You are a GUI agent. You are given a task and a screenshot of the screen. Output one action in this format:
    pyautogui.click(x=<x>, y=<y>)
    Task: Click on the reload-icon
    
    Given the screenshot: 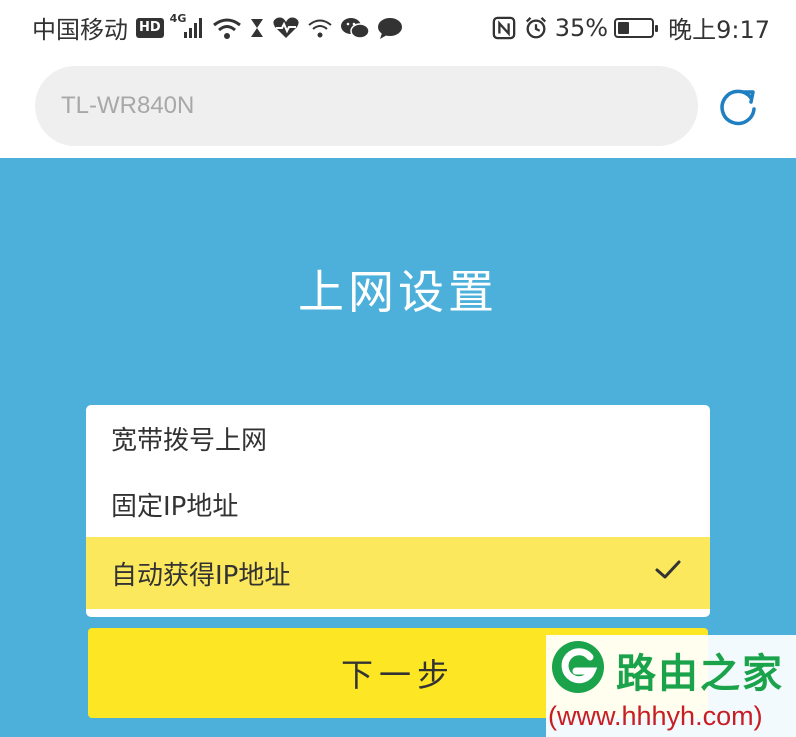 What is the action you would take?
    pyautogui.click(x=738, y=107)
    